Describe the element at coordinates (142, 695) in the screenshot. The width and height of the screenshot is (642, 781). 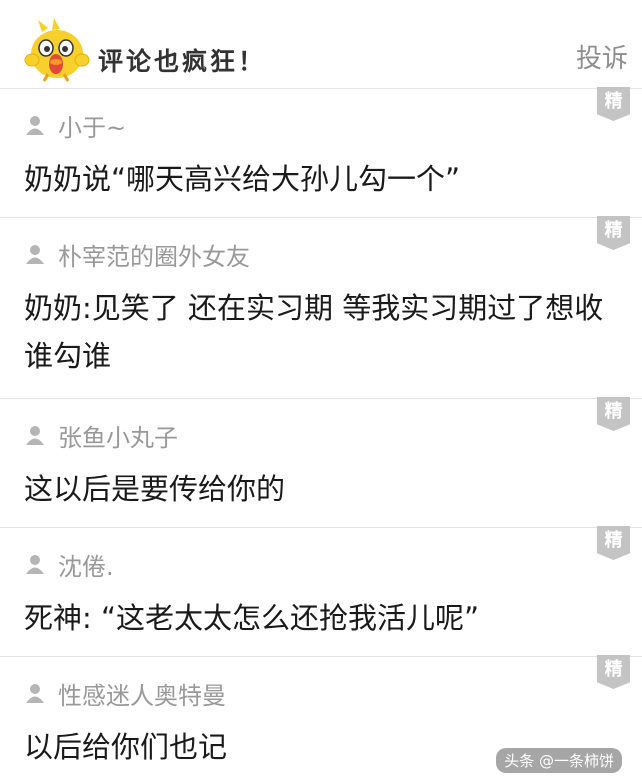
I see `username: 性感迷人奥特曼` at that location.